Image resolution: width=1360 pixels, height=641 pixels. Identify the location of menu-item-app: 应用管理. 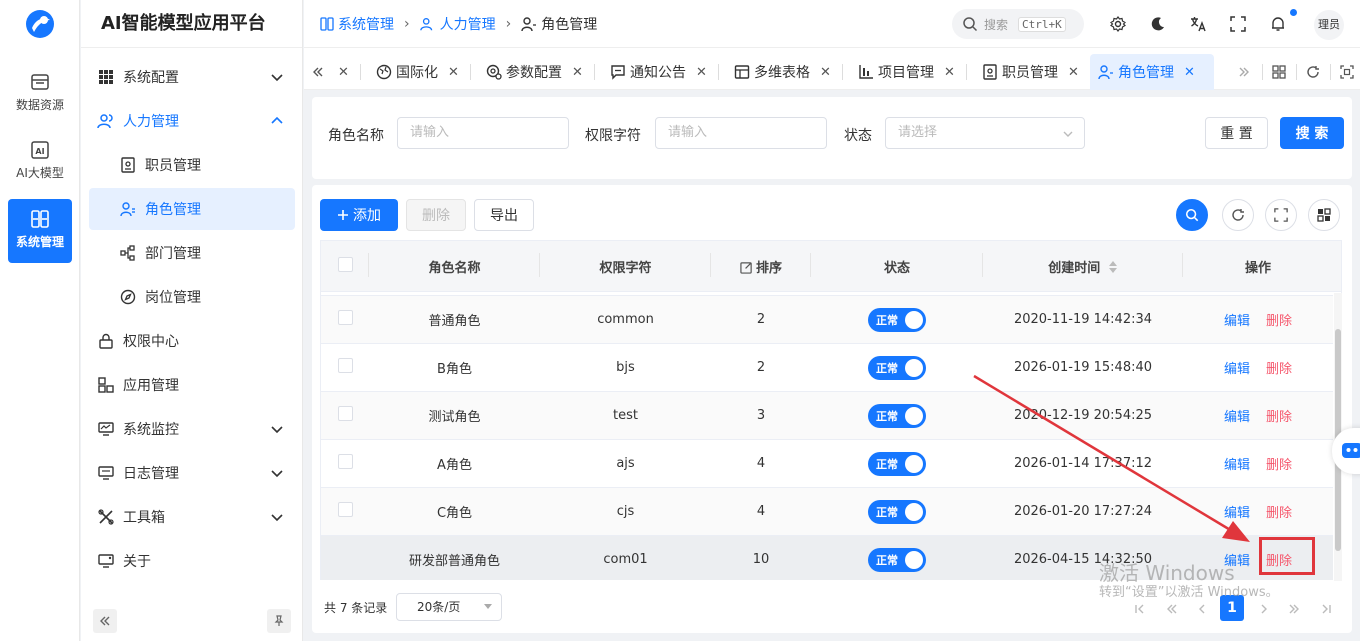
(192, 385).